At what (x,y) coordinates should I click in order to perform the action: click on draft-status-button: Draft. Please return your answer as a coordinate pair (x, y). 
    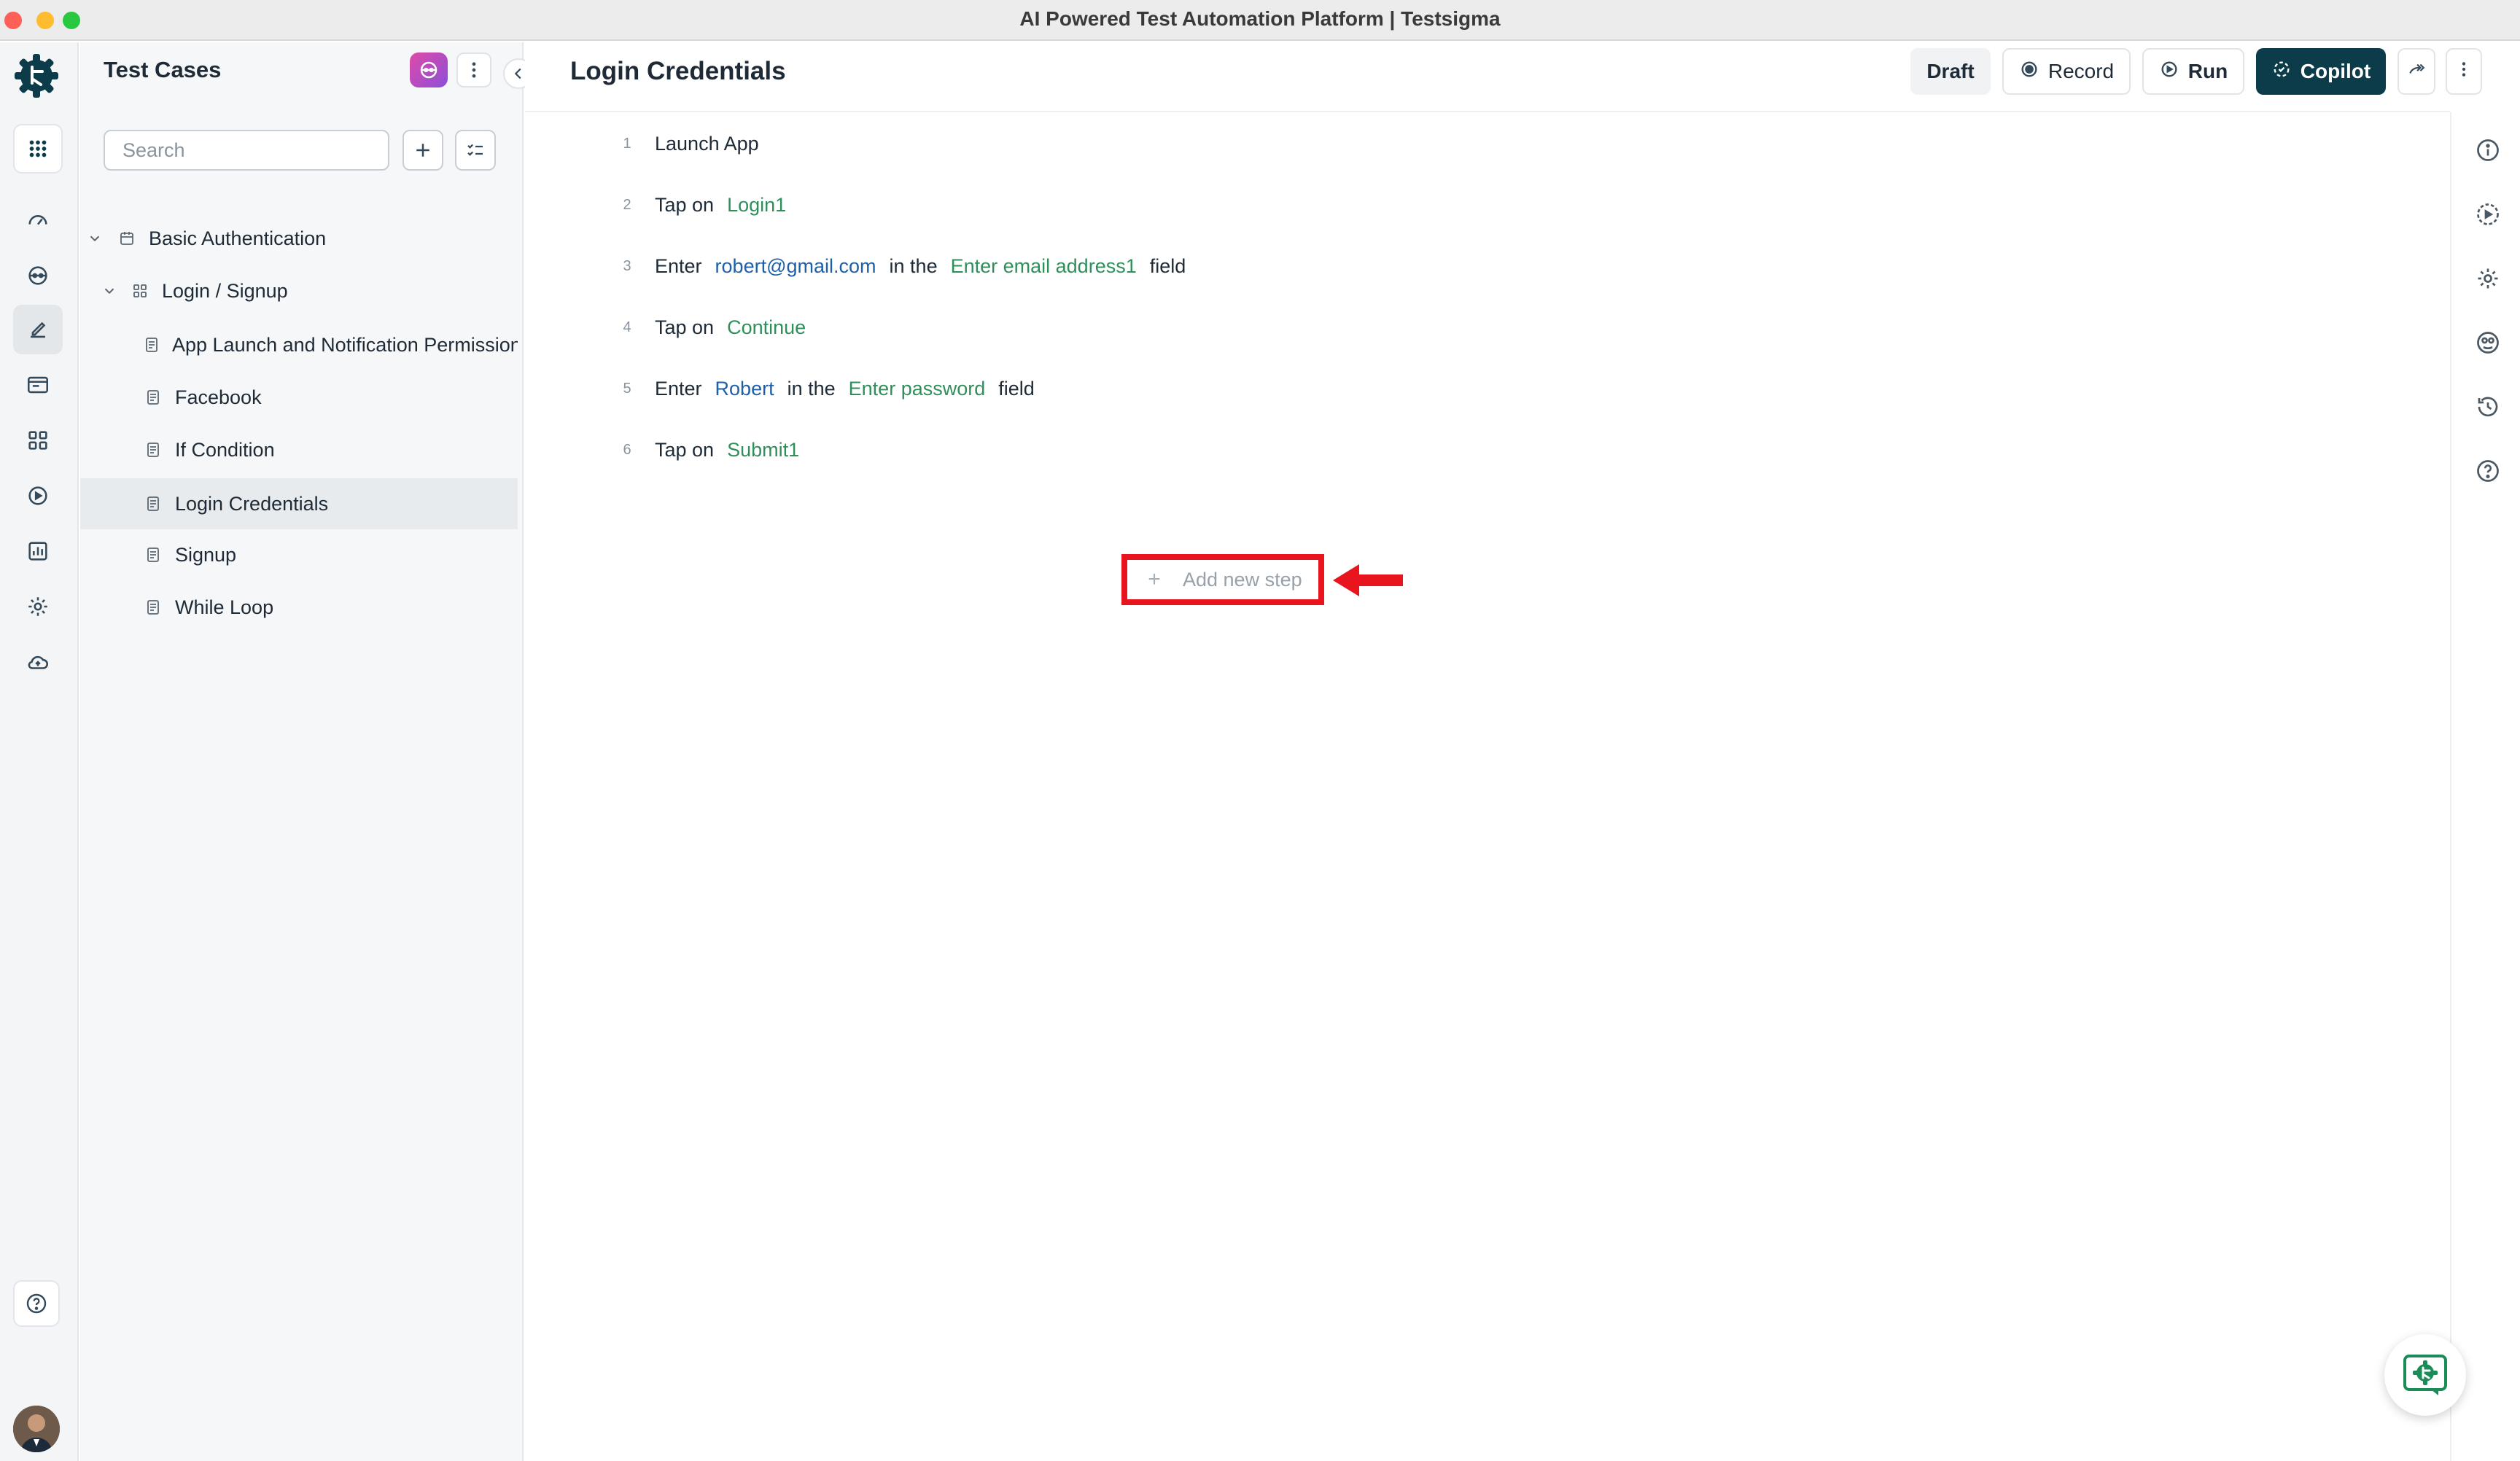
    Looking at the image, I should click on (1950, 71).